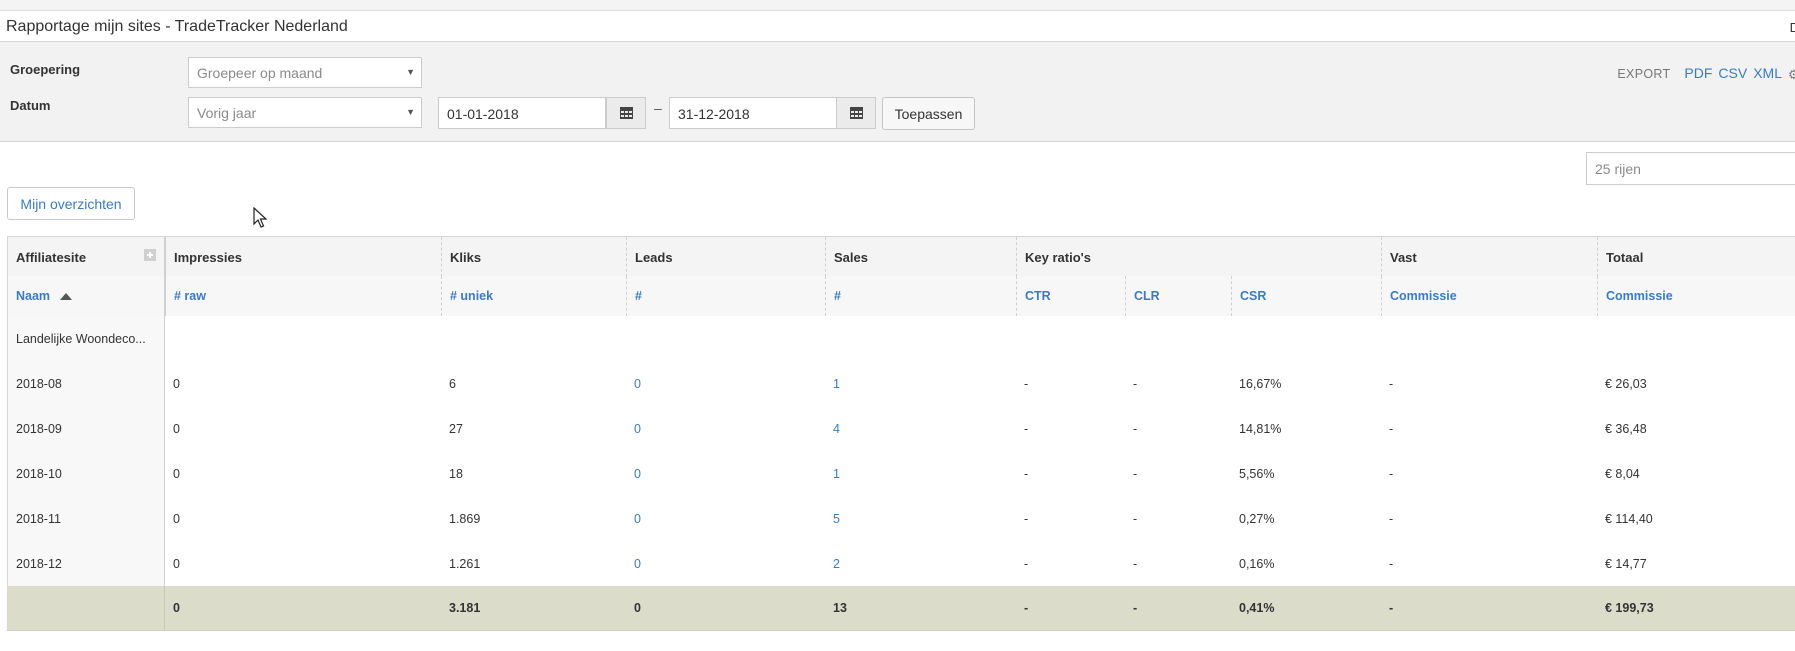  I want to click on date-from-value: 01-01-2018, so click(483, 114).